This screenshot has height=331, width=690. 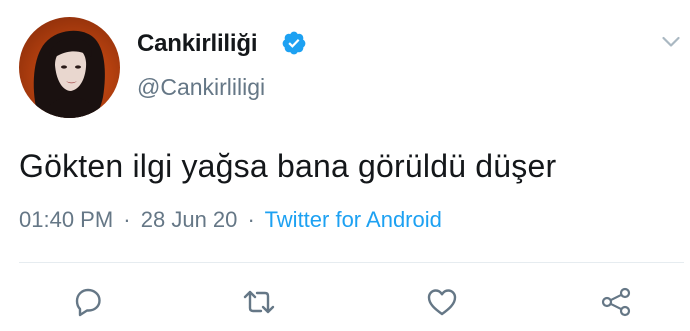 I want to click on avatar, so click(x=69, y=67).